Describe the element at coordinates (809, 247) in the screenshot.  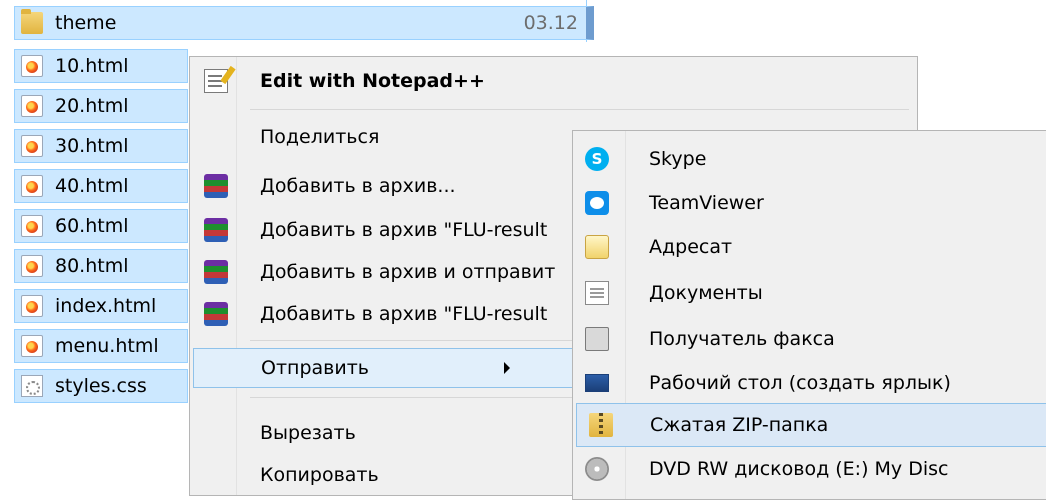
I see `submenu-item-recipient: Адресат` at that location.